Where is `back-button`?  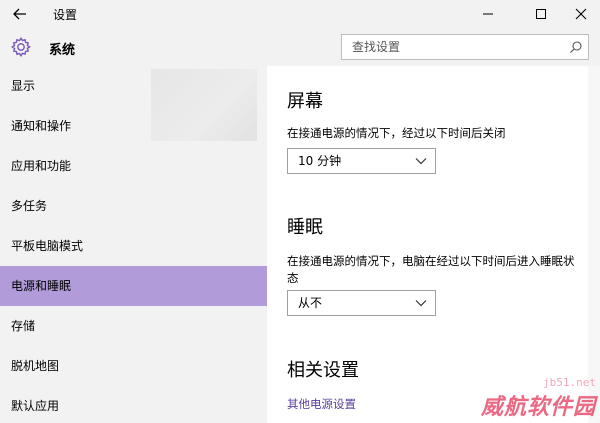
back-button is located at coordinates (20, 14).